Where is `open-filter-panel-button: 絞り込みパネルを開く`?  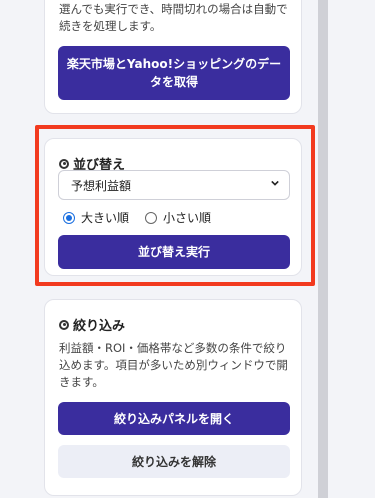 open-filter-panel-button: 絞り込みパネルを開く is located at coordinates (174, 418).